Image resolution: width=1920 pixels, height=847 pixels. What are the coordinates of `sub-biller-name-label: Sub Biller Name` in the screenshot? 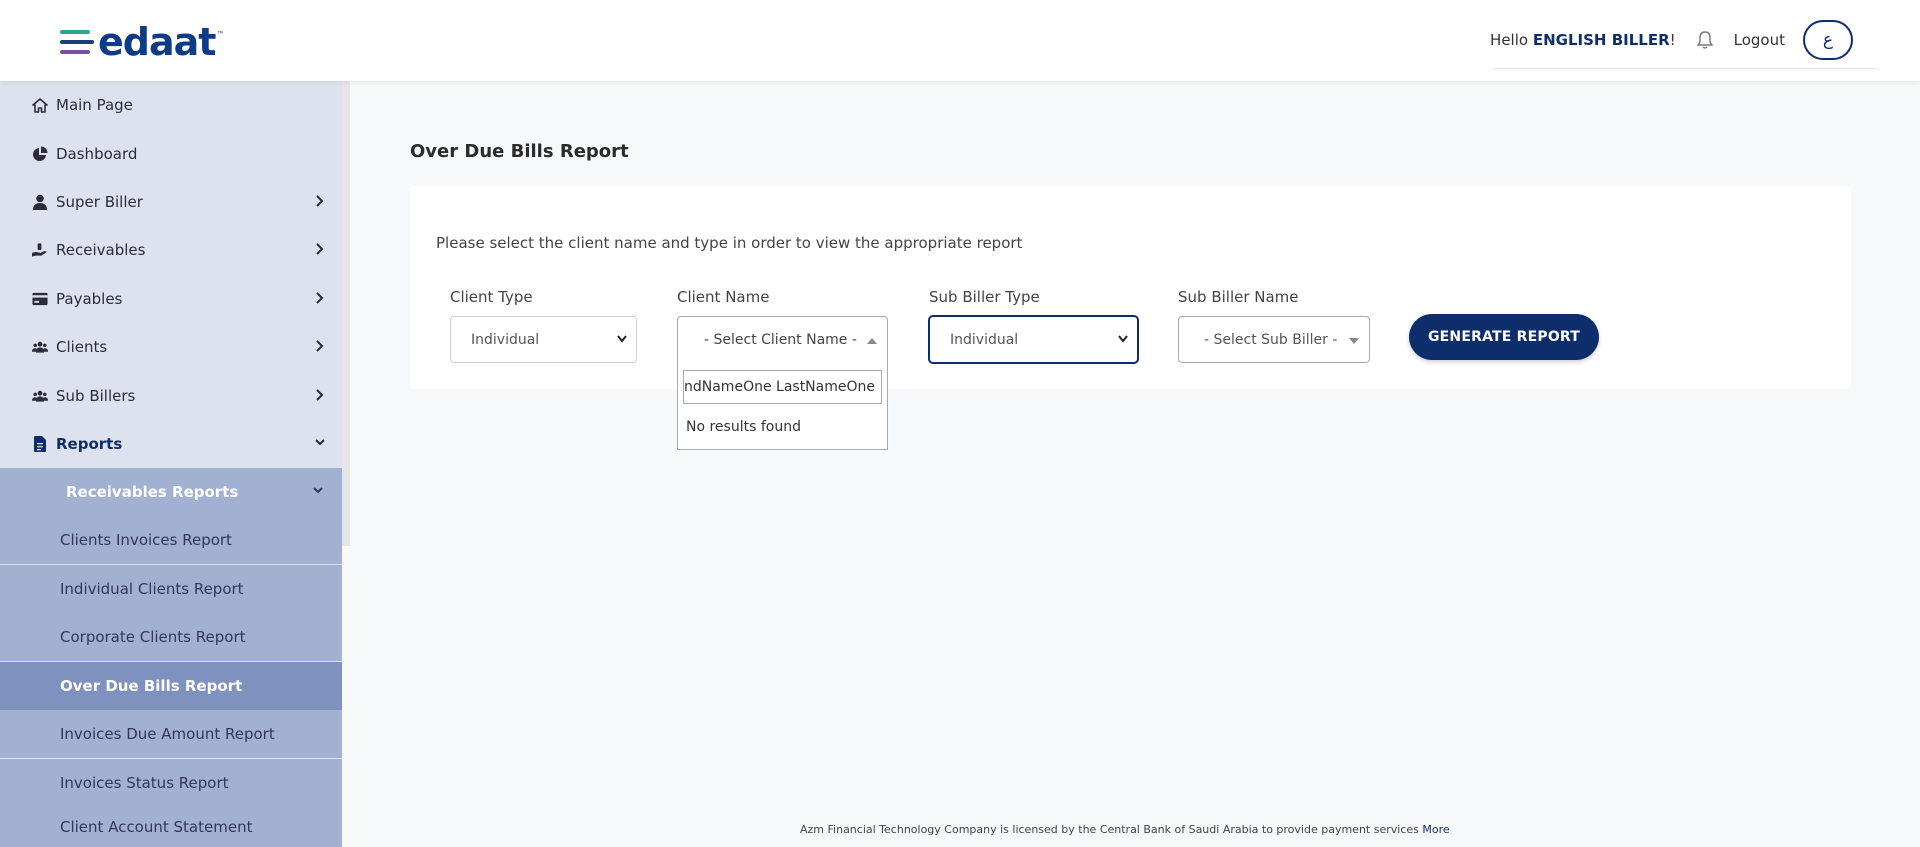 It's located at (1238, 297).